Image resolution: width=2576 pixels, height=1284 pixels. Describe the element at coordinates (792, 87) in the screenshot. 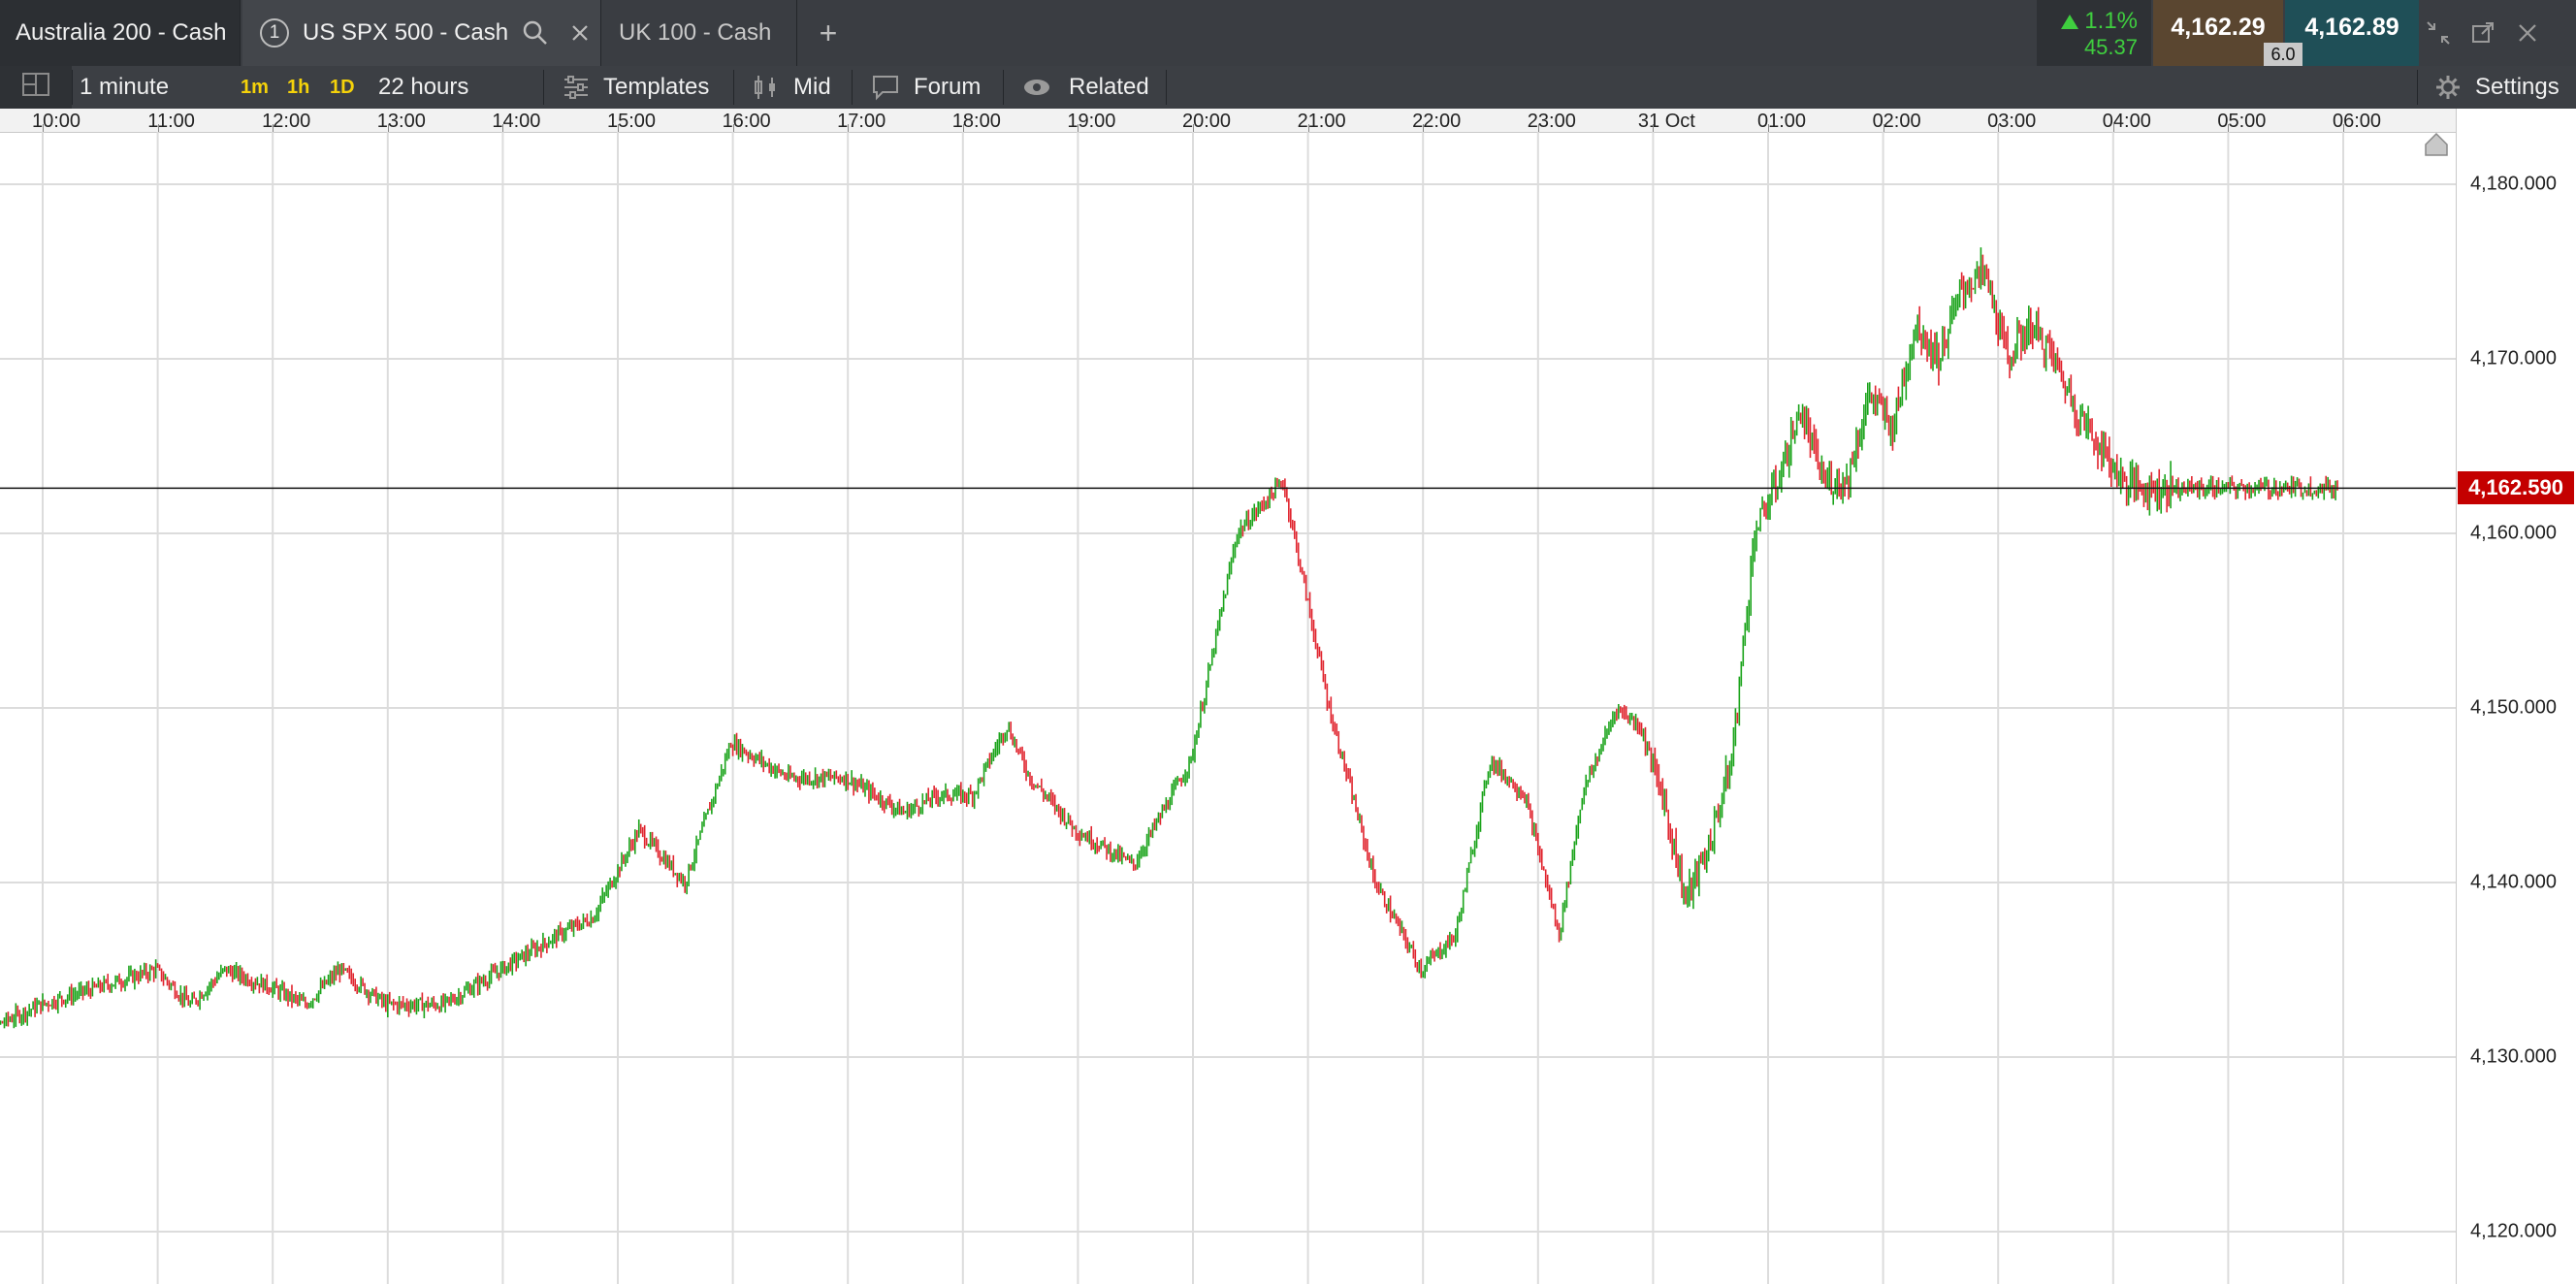

I see `price-type-button: Mid` at that location.